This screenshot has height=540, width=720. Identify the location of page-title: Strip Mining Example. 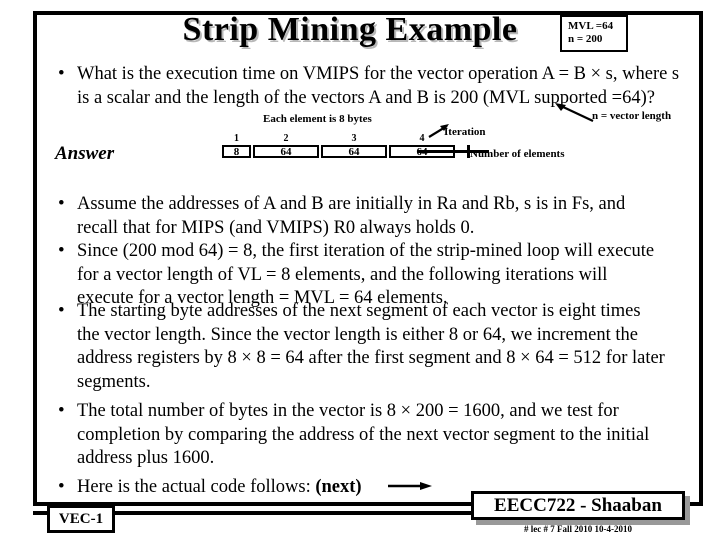
(350, 29).